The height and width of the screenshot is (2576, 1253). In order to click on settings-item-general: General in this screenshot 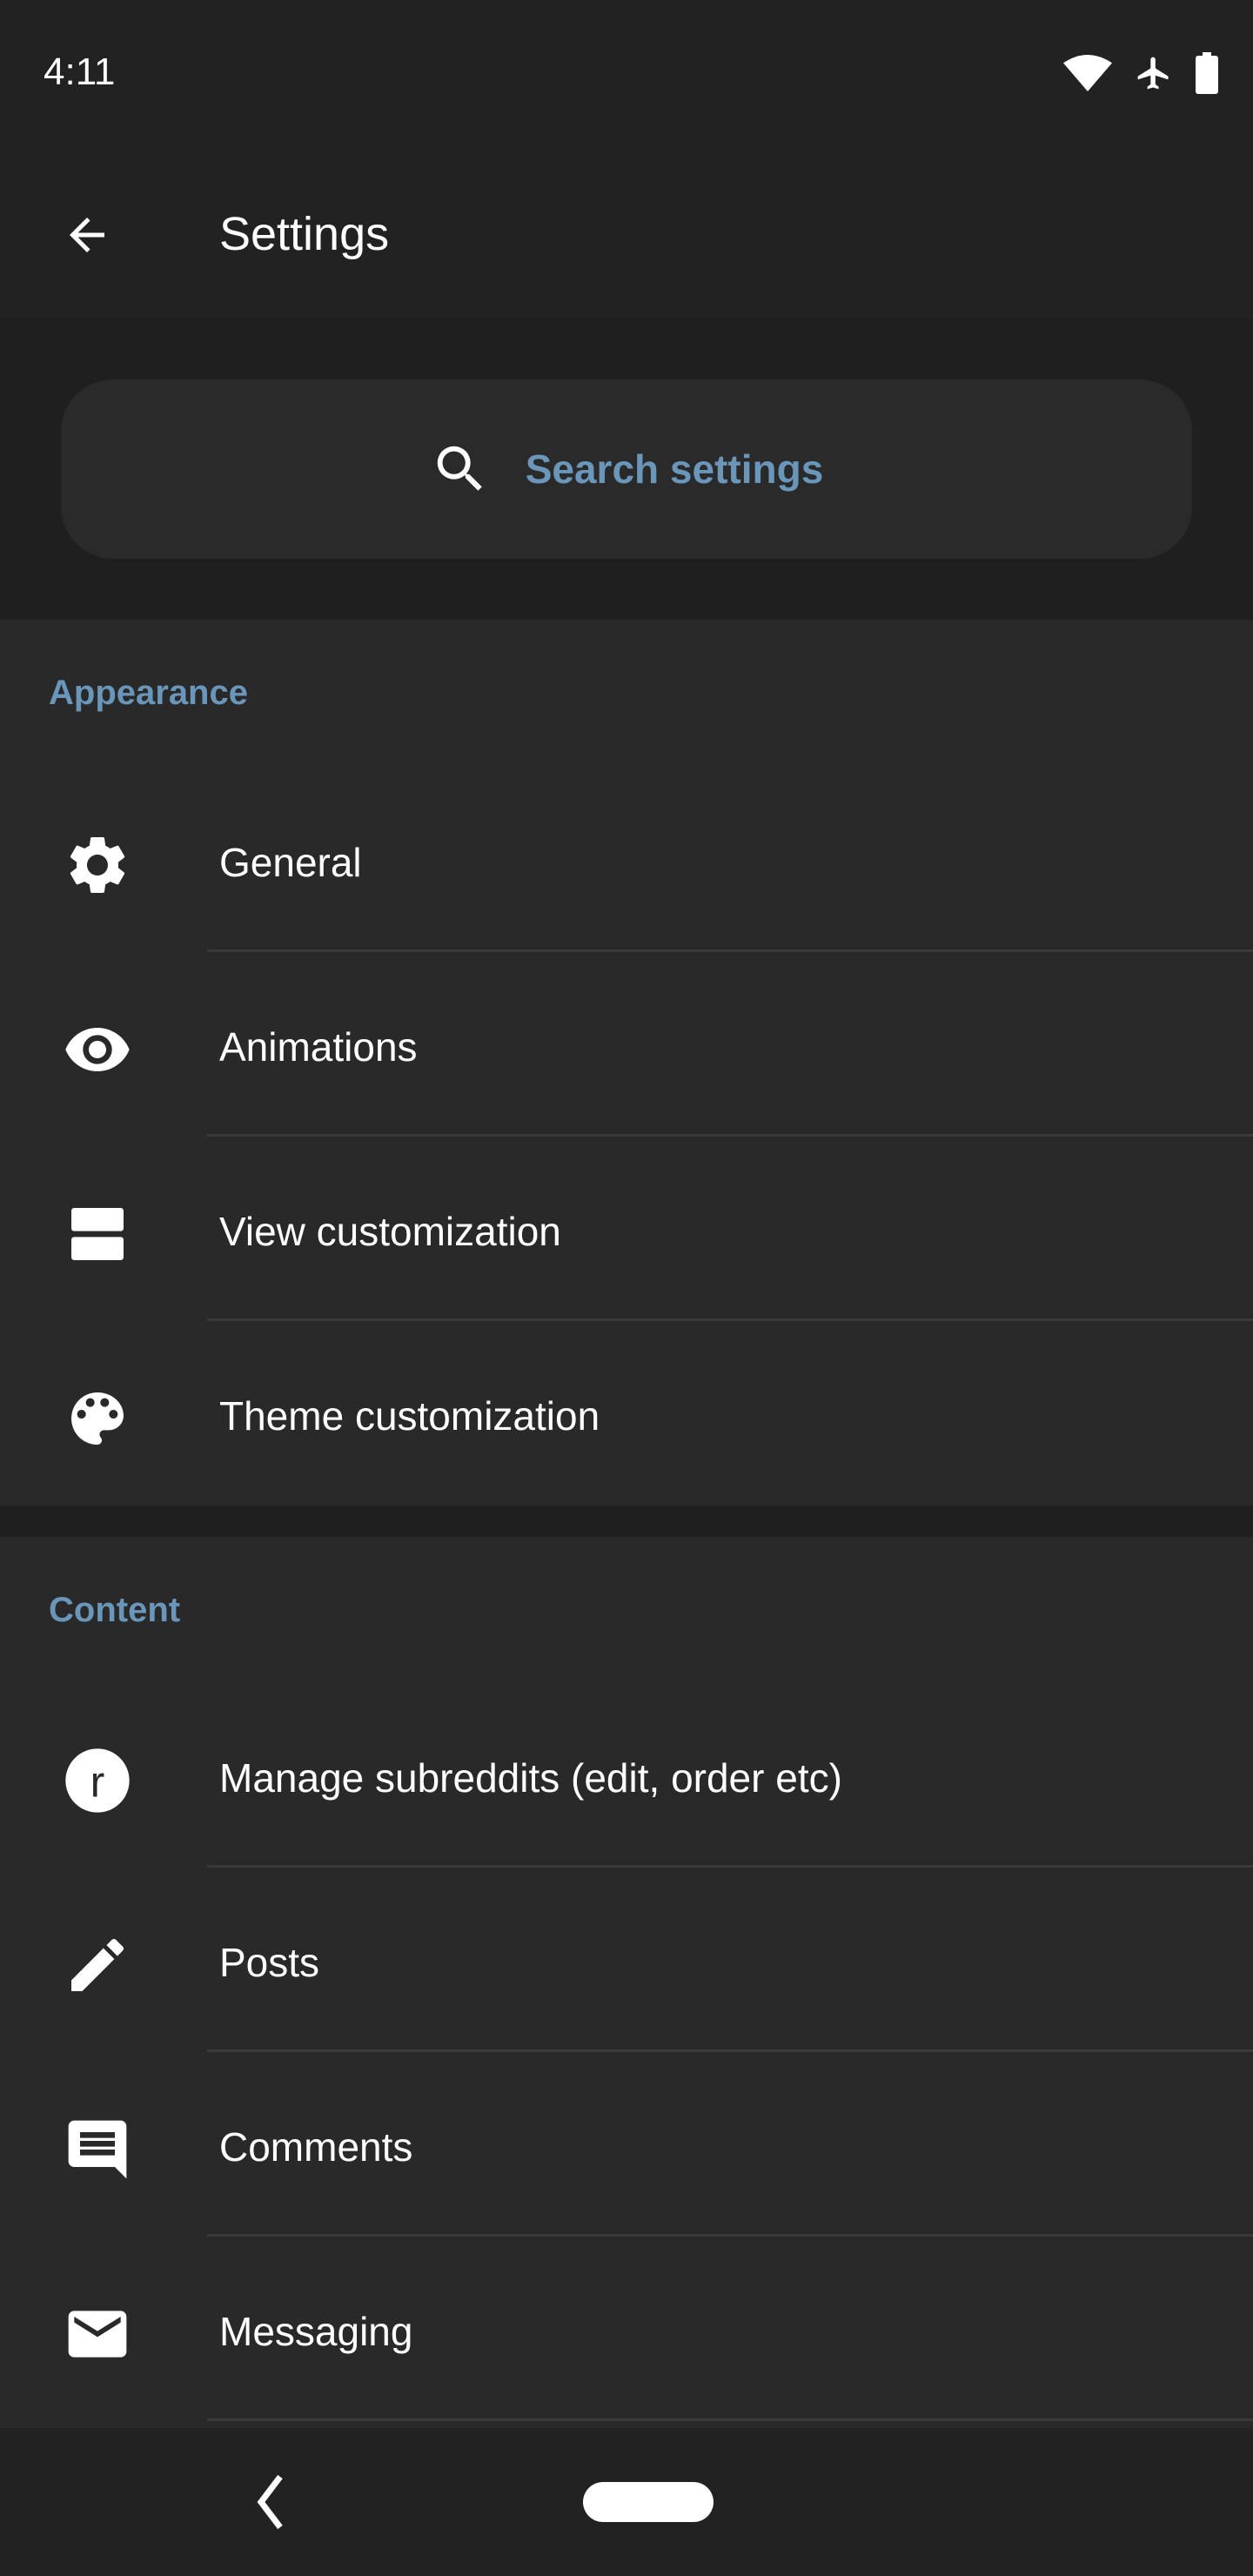, I will do `click(626, 860)`.